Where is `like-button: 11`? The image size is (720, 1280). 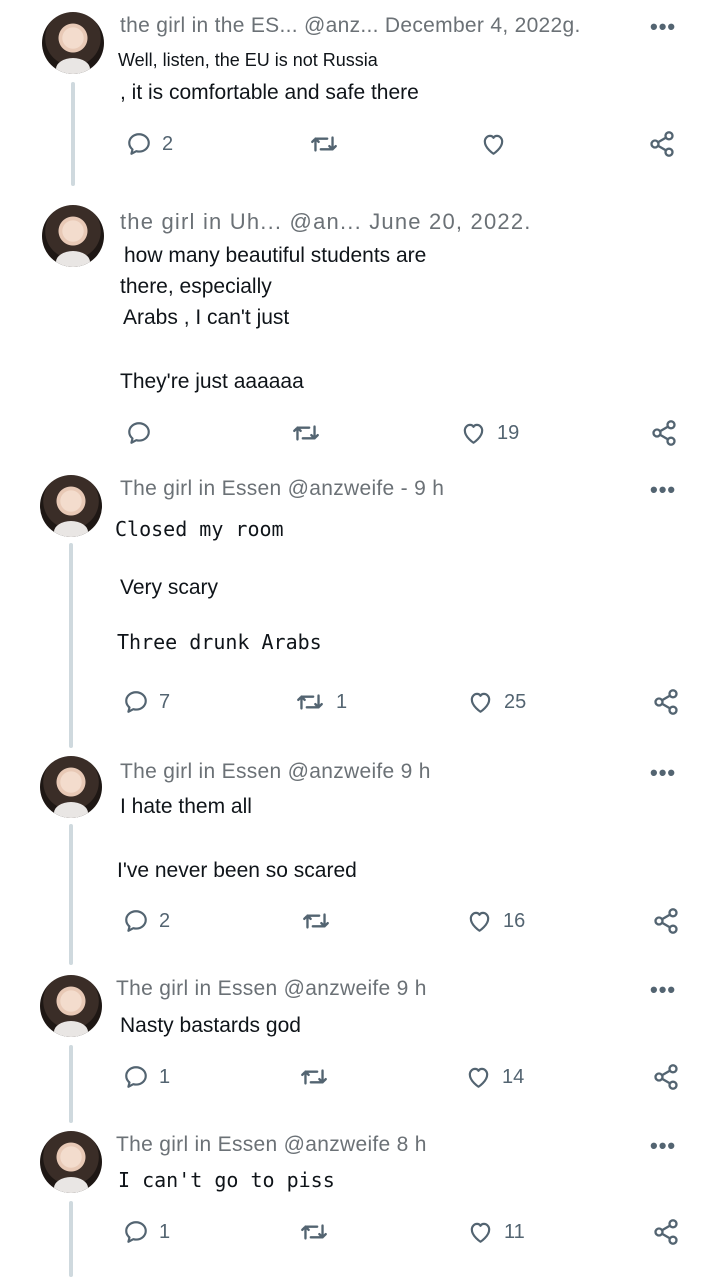
like-button: 11 is located at coordinates (496, 1232).